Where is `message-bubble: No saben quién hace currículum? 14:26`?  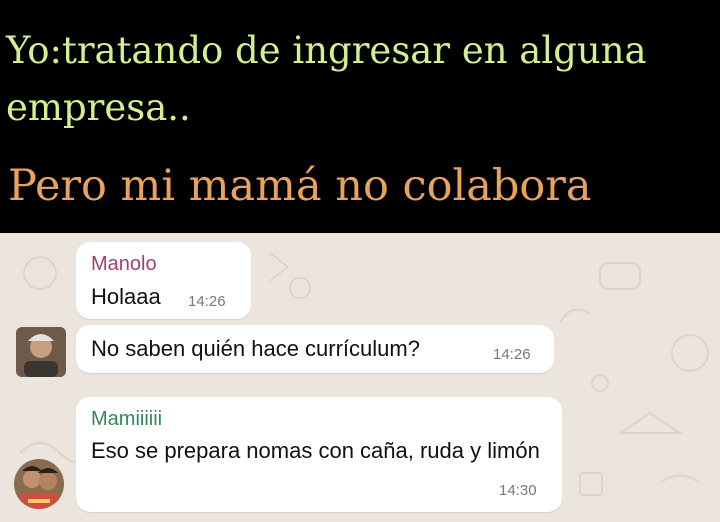 message-bubble: No saben quién hace currículum? 14:26 is located at coordinates (315, 349).